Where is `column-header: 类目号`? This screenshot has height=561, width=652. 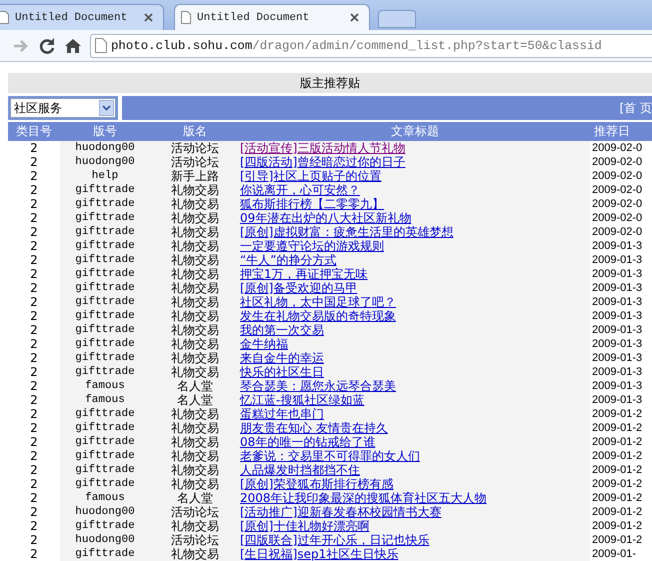 column-header: 类目号 is located at coordinates (34, 131).